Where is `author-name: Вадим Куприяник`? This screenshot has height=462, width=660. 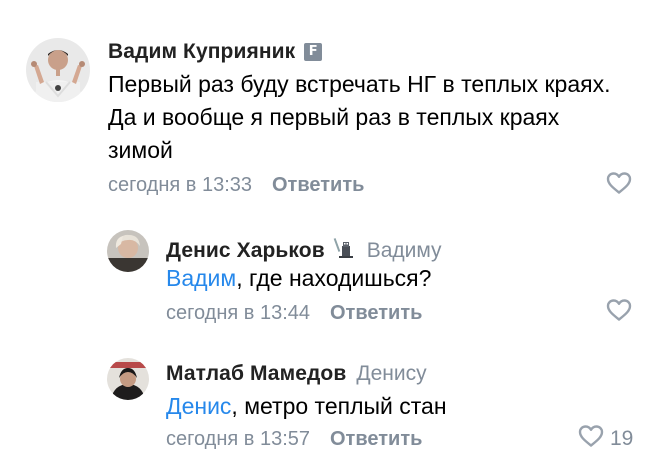
author-name: Вадим Куприяник is located at coordinates (201, 52).